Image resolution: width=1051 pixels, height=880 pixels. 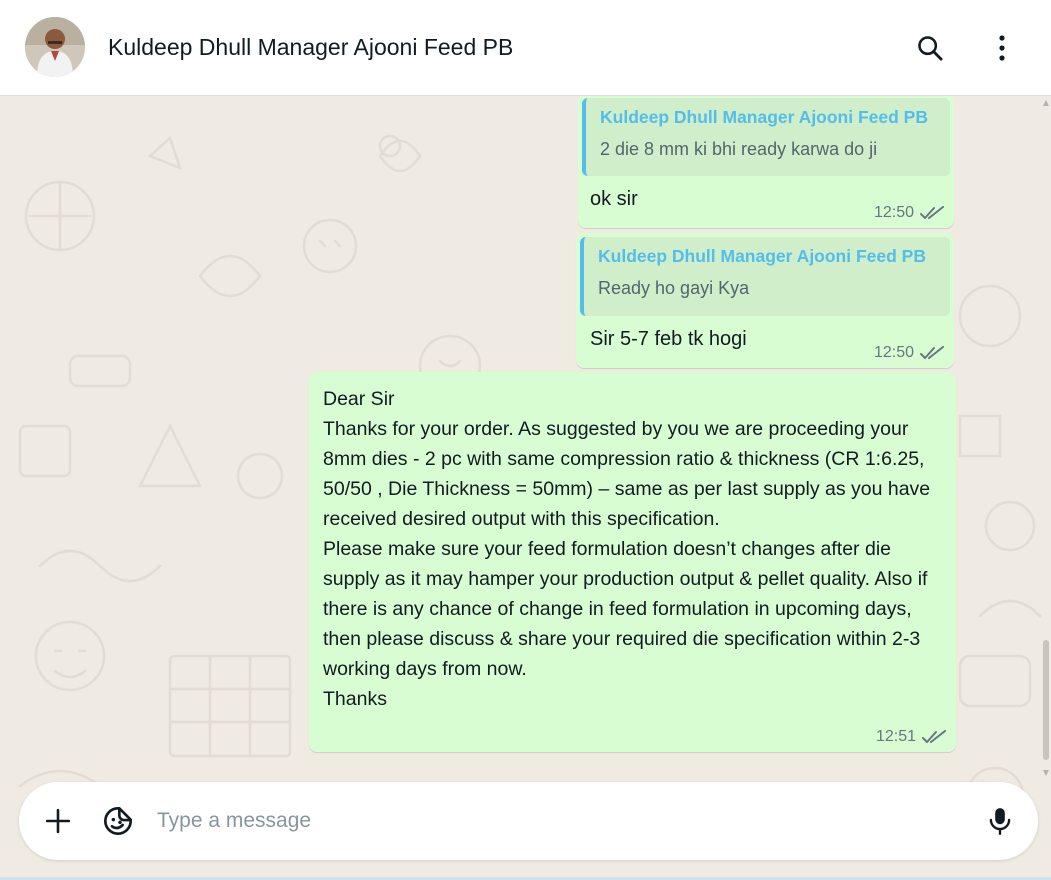 What do you see at coordinates (1046, 438) in the screenshot?
I see `scrollbar` at bounding box center [1046, 438].